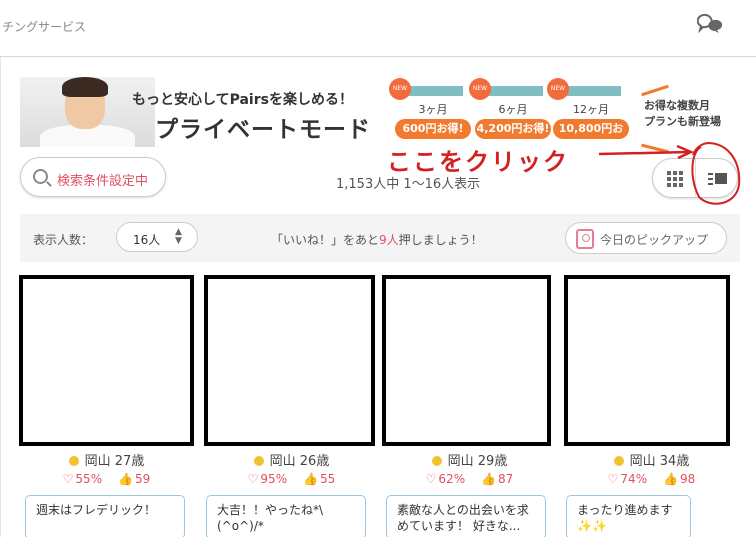 This screenshot has height=537, width=756. Describe the element at coordinates (286, 516) in the screenshot. I see `profile-tweet: 大吉！！やったね*\(^o^)/*` at that location.